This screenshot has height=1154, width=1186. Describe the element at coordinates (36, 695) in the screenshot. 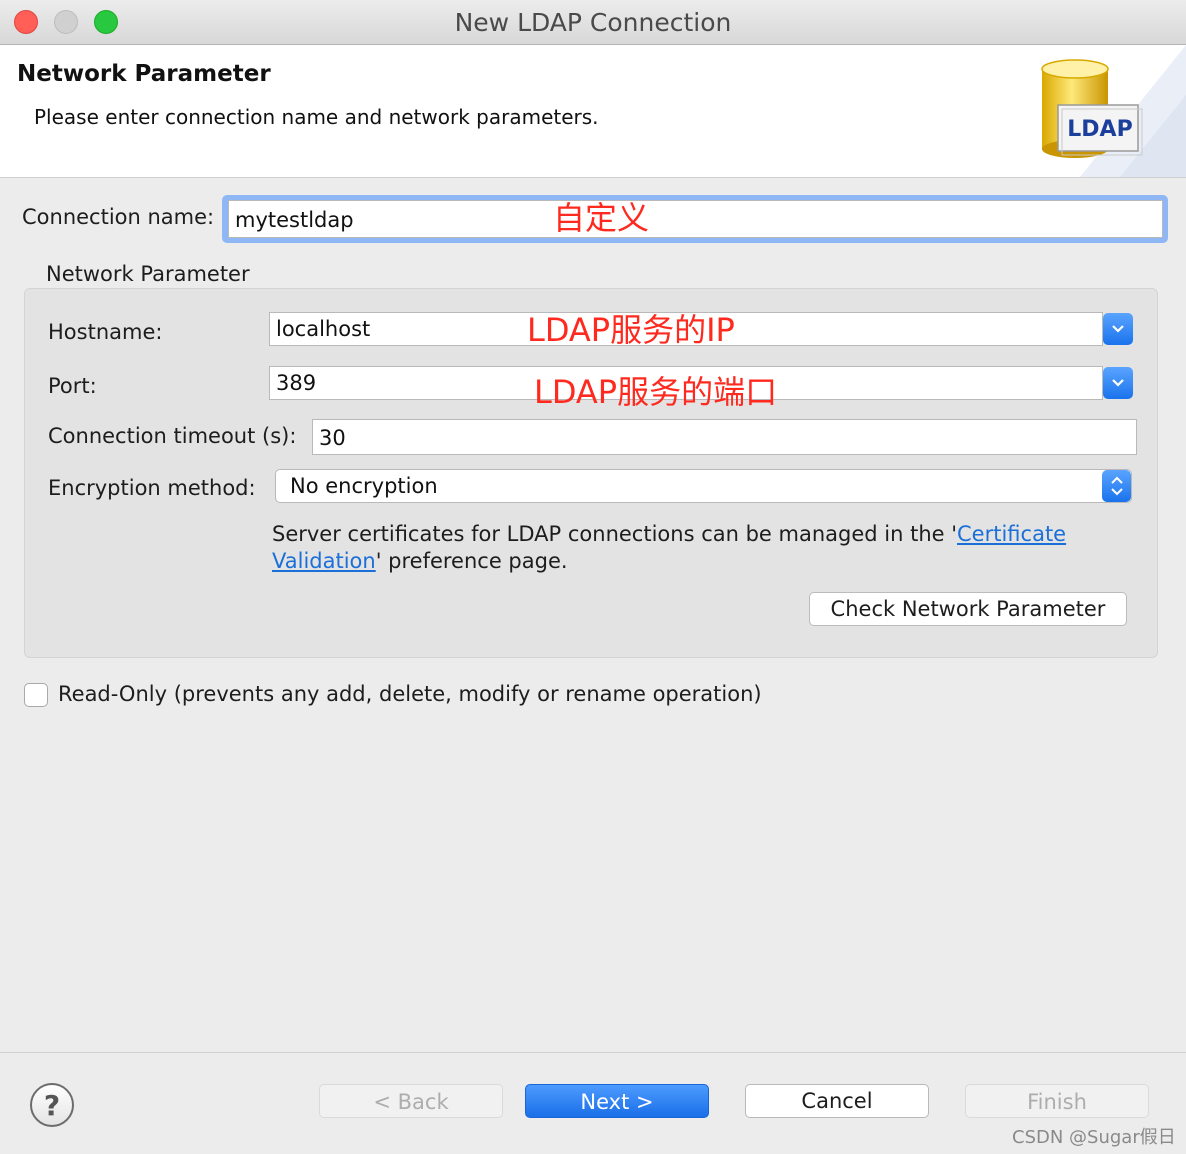

I see `read-only-checkbox` at that location.